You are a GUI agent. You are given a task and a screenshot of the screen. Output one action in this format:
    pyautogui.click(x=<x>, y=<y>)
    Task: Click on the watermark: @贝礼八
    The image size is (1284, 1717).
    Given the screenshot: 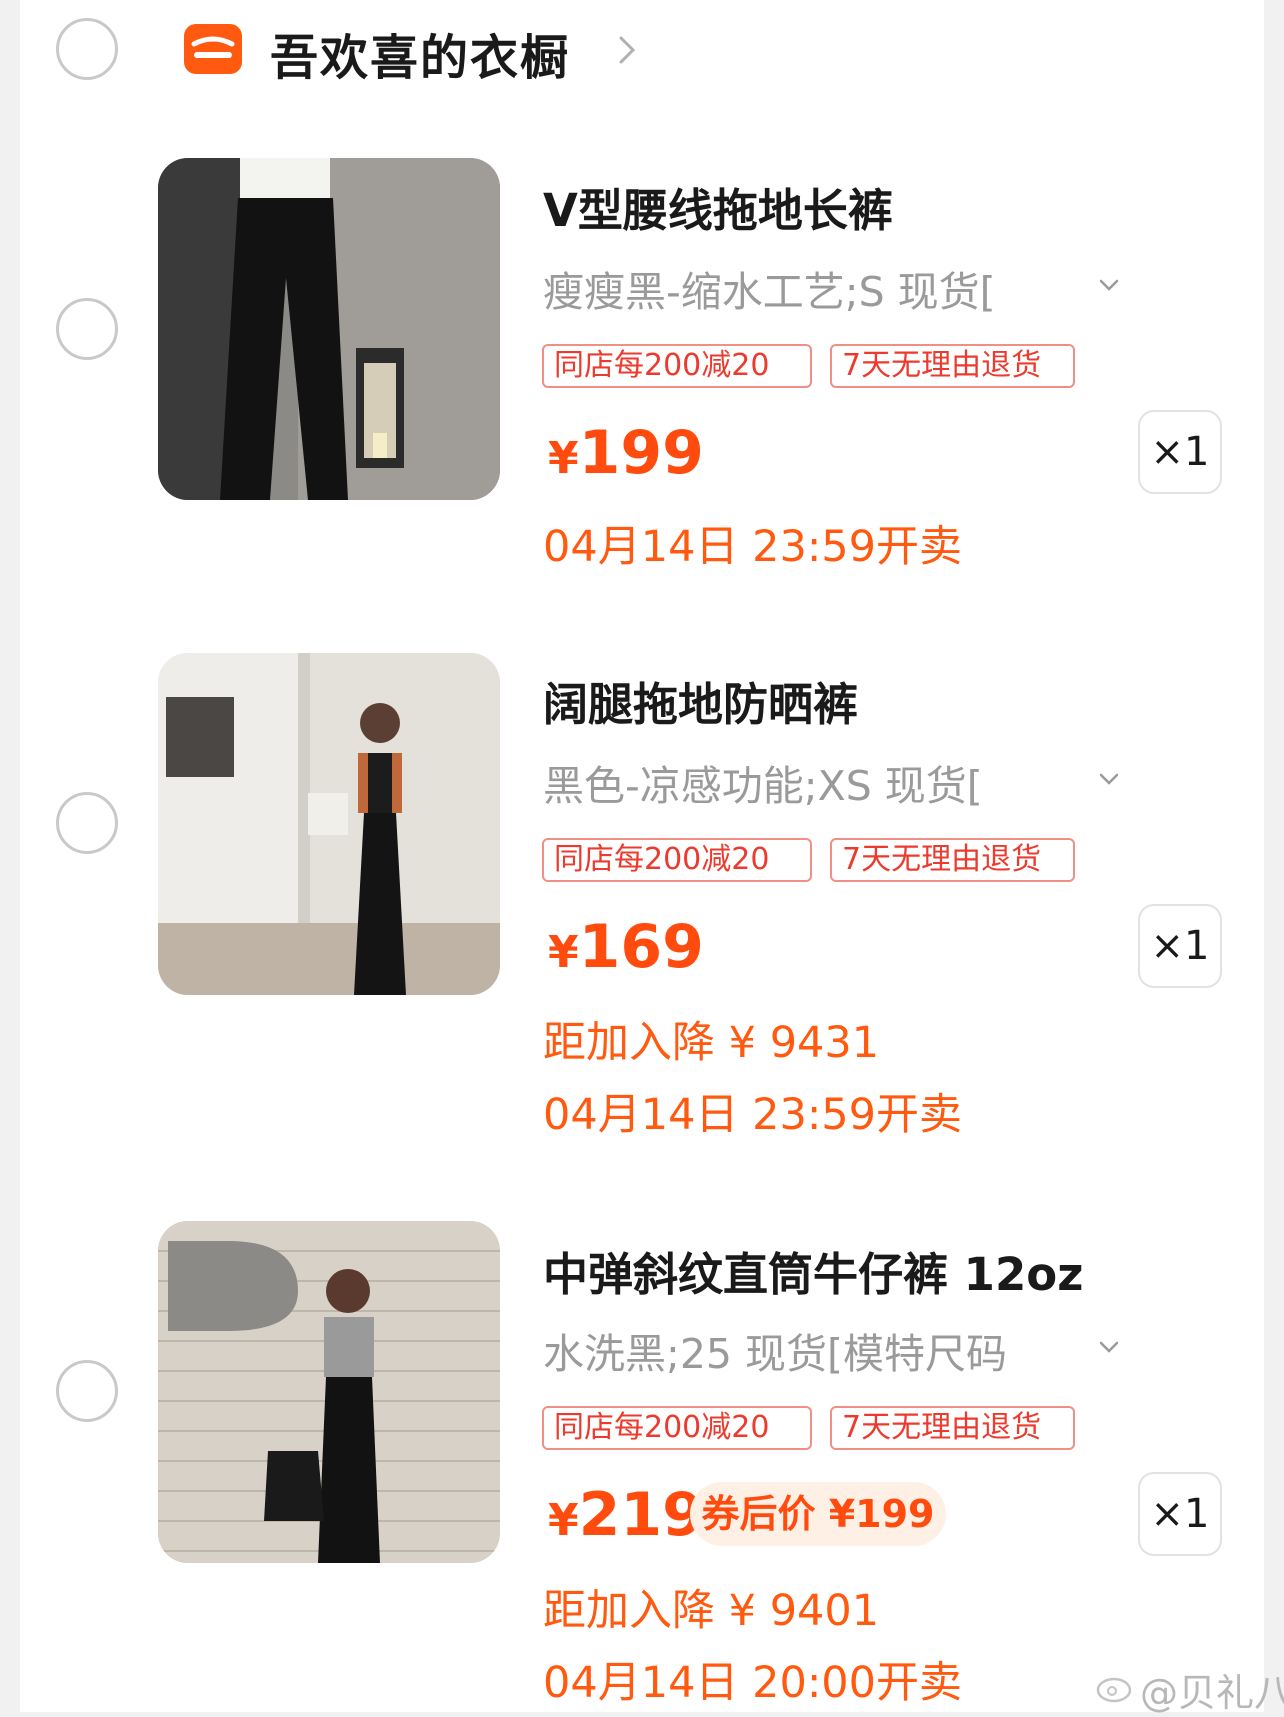 What is the action you would take?
    pyautogui.click(x=1212, y=1693)
    